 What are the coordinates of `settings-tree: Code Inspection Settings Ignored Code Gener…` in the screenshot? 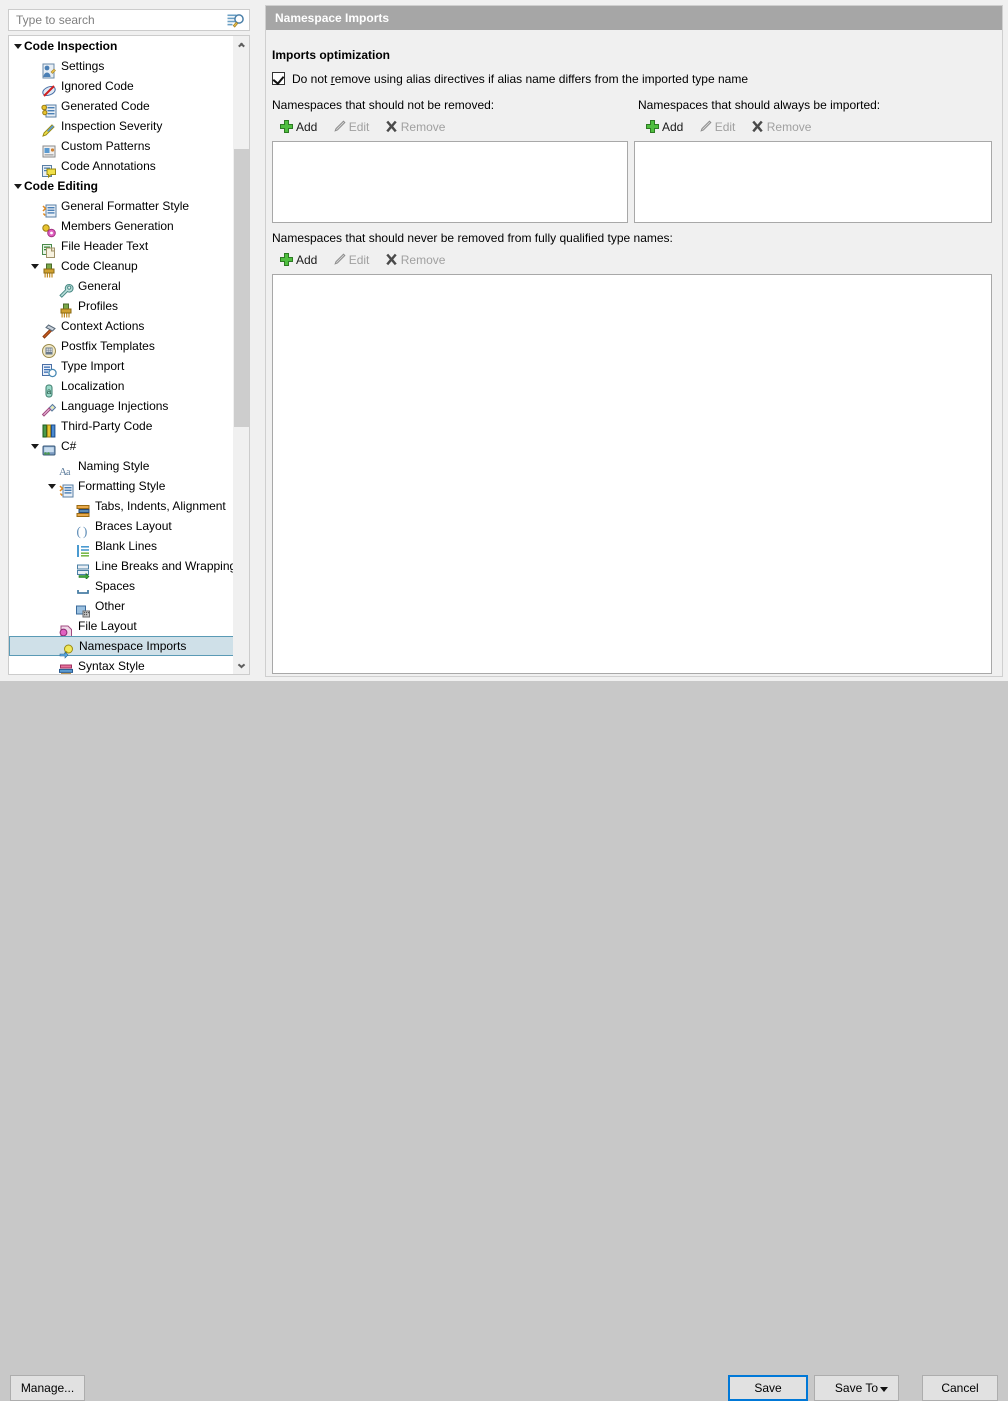 It's located at (129, 355).